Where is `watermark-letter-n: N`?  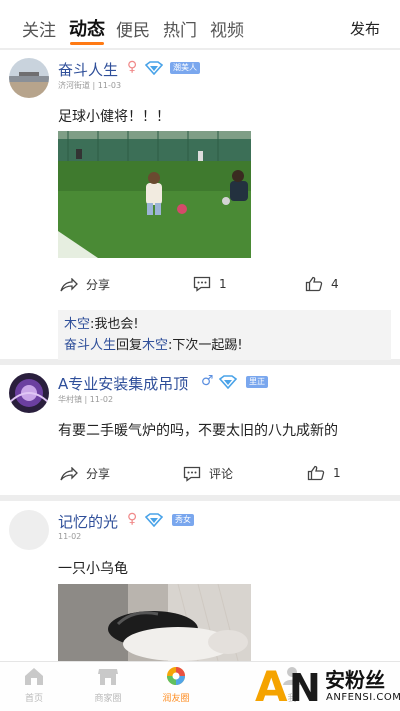
watermark-letter-n: N is located at coordinates (305, 688).